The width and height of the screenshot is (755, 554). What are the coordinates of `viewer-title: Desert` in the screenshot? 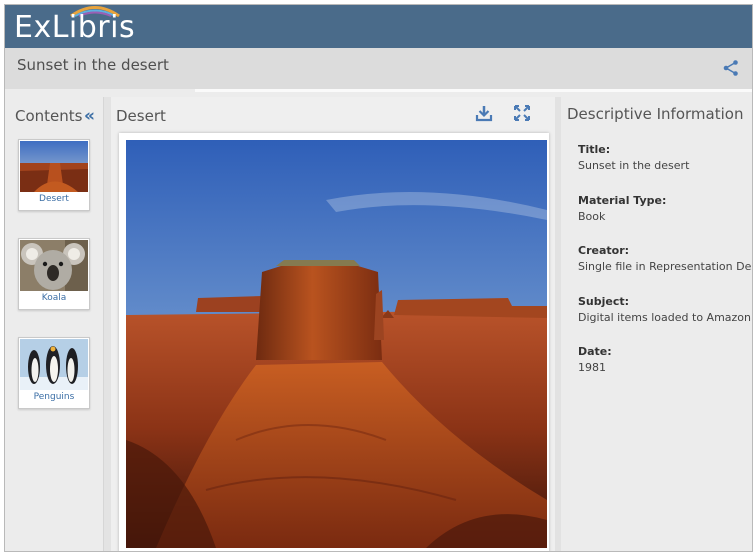 It's located at (141, 116).